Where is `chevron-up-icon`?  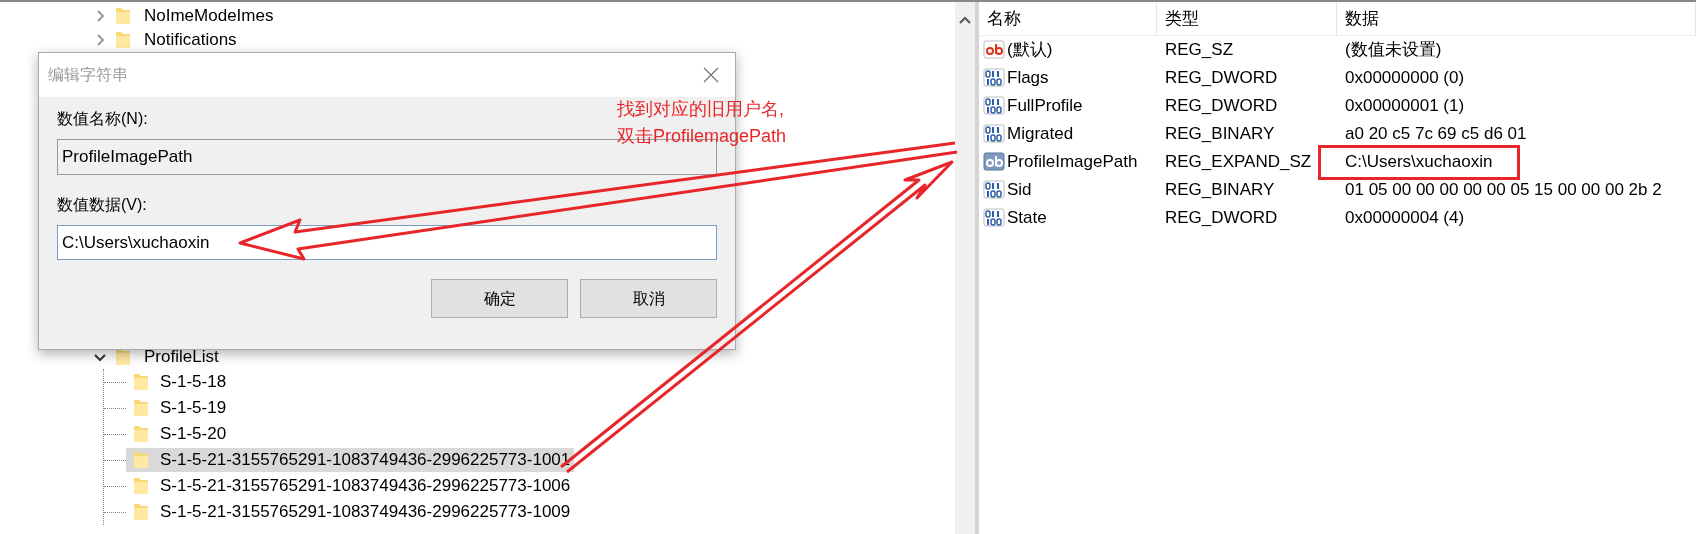
chevron-up-icon is located at coordinates (965, 20).